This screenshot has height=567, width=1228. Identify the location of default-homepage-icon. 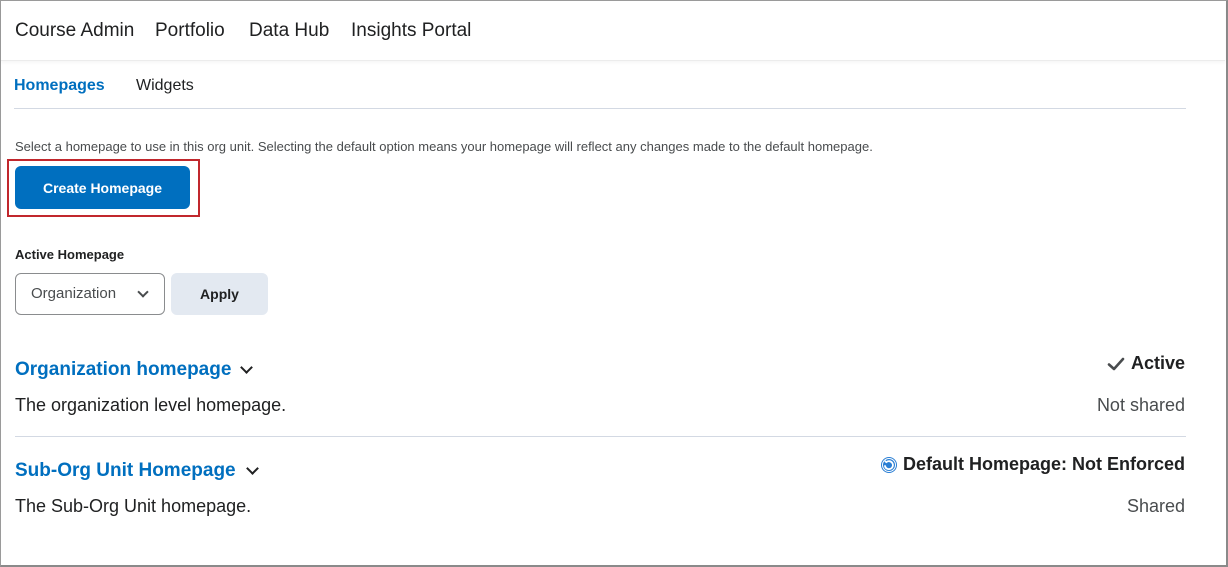
(888, 464).